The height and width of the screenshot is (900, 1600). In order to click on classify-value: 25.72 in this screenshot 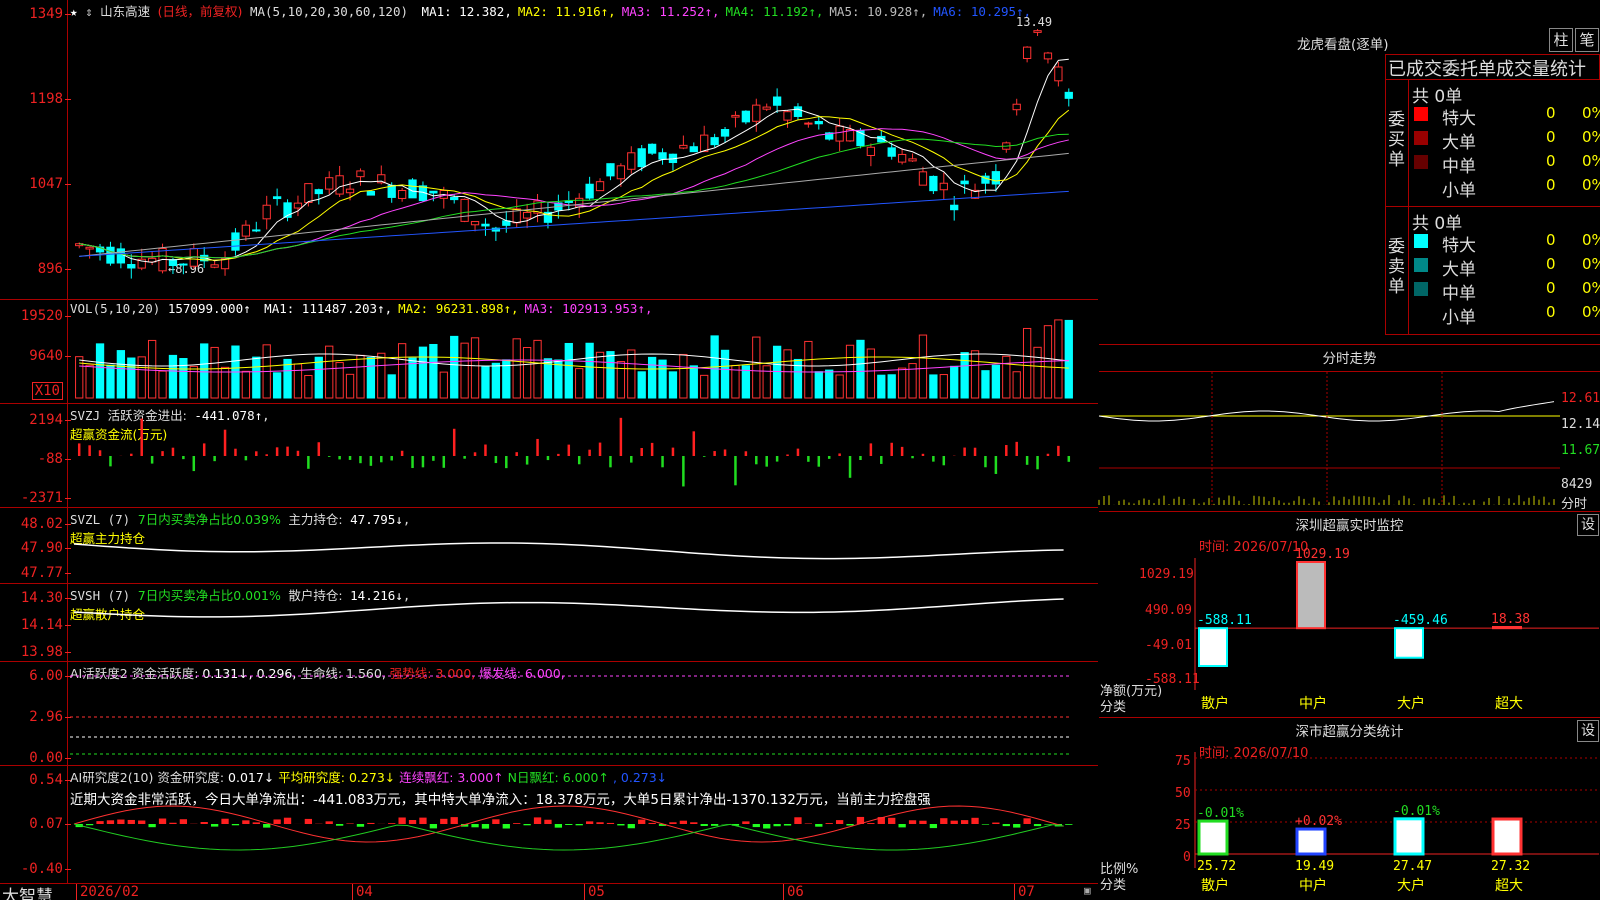, I will do `click(1216, 866)`.